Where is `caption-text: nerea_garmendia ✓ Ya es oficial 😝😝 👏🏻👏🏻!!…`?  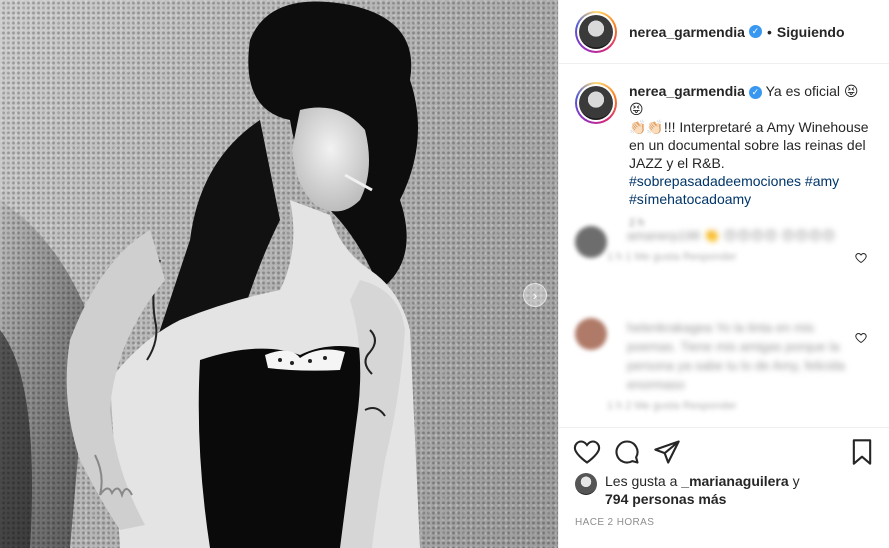 caption-text: nerea_garmendia ✓ Ya es oficial 😝😝 👏🏻👏🏻!!… is located at coordinates (749, 157).